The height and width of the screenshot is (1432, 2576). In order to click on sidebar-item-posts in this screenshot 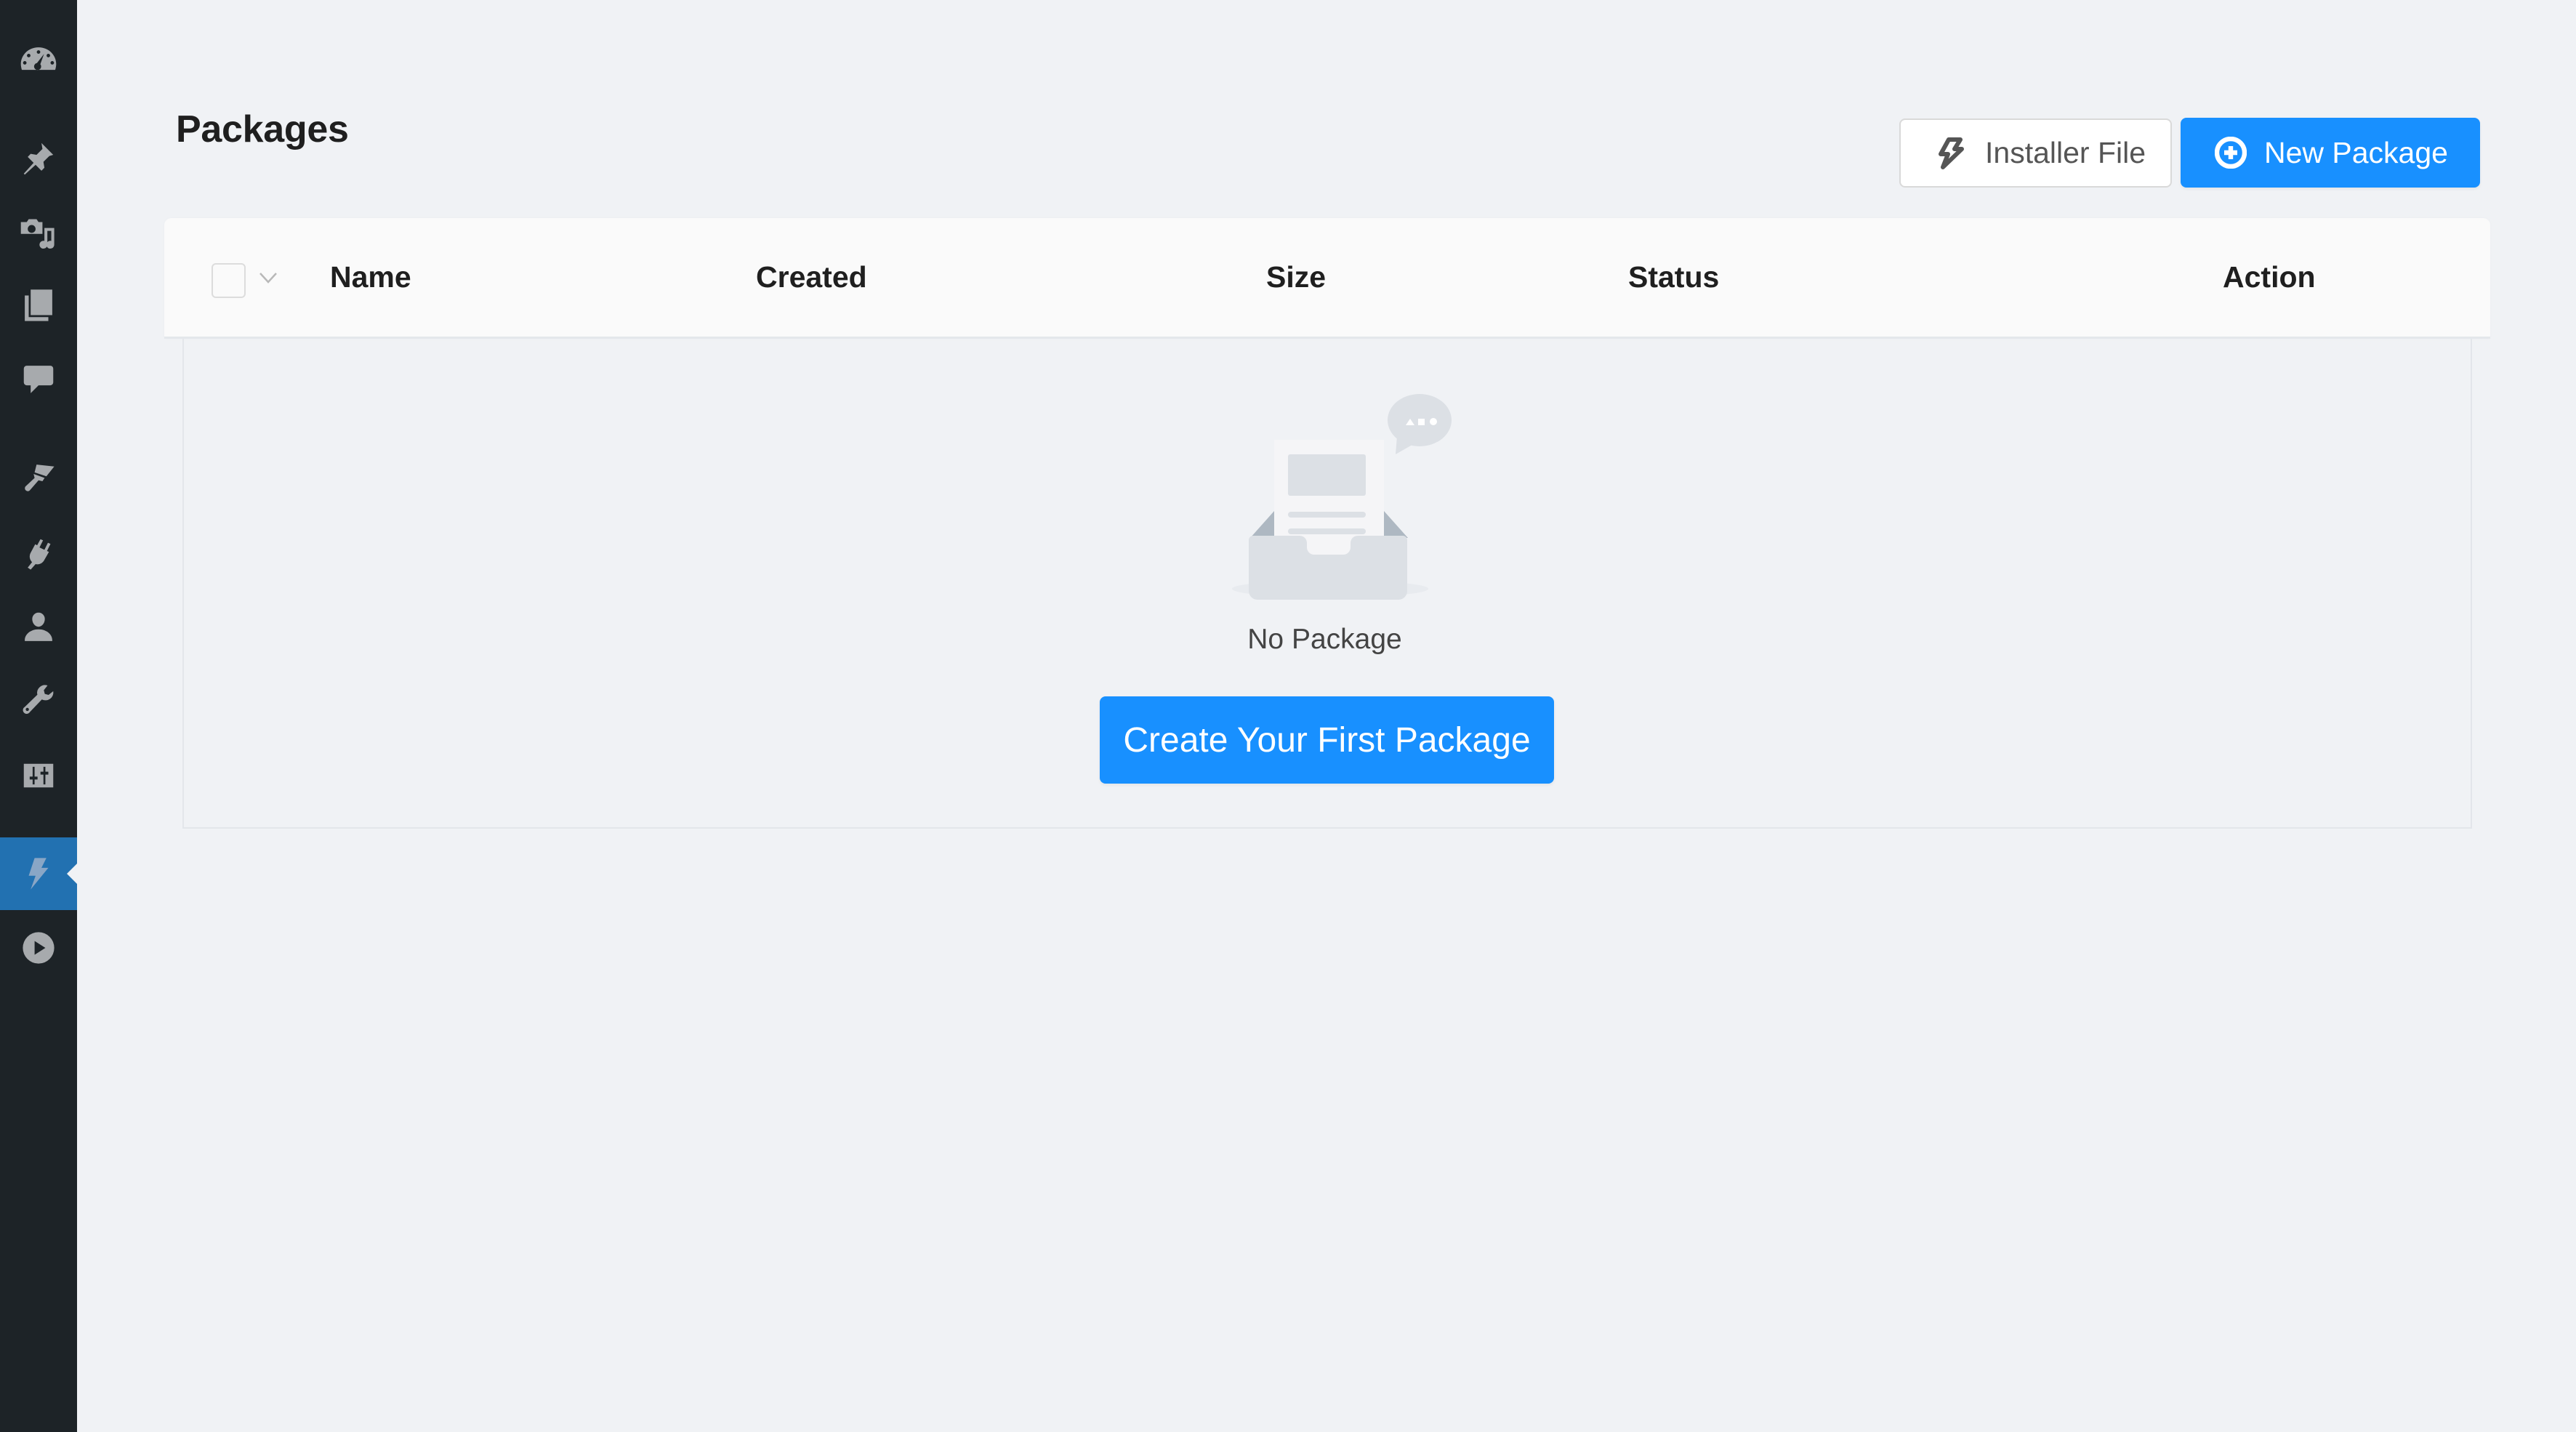, I will do `click(38, 157)`.